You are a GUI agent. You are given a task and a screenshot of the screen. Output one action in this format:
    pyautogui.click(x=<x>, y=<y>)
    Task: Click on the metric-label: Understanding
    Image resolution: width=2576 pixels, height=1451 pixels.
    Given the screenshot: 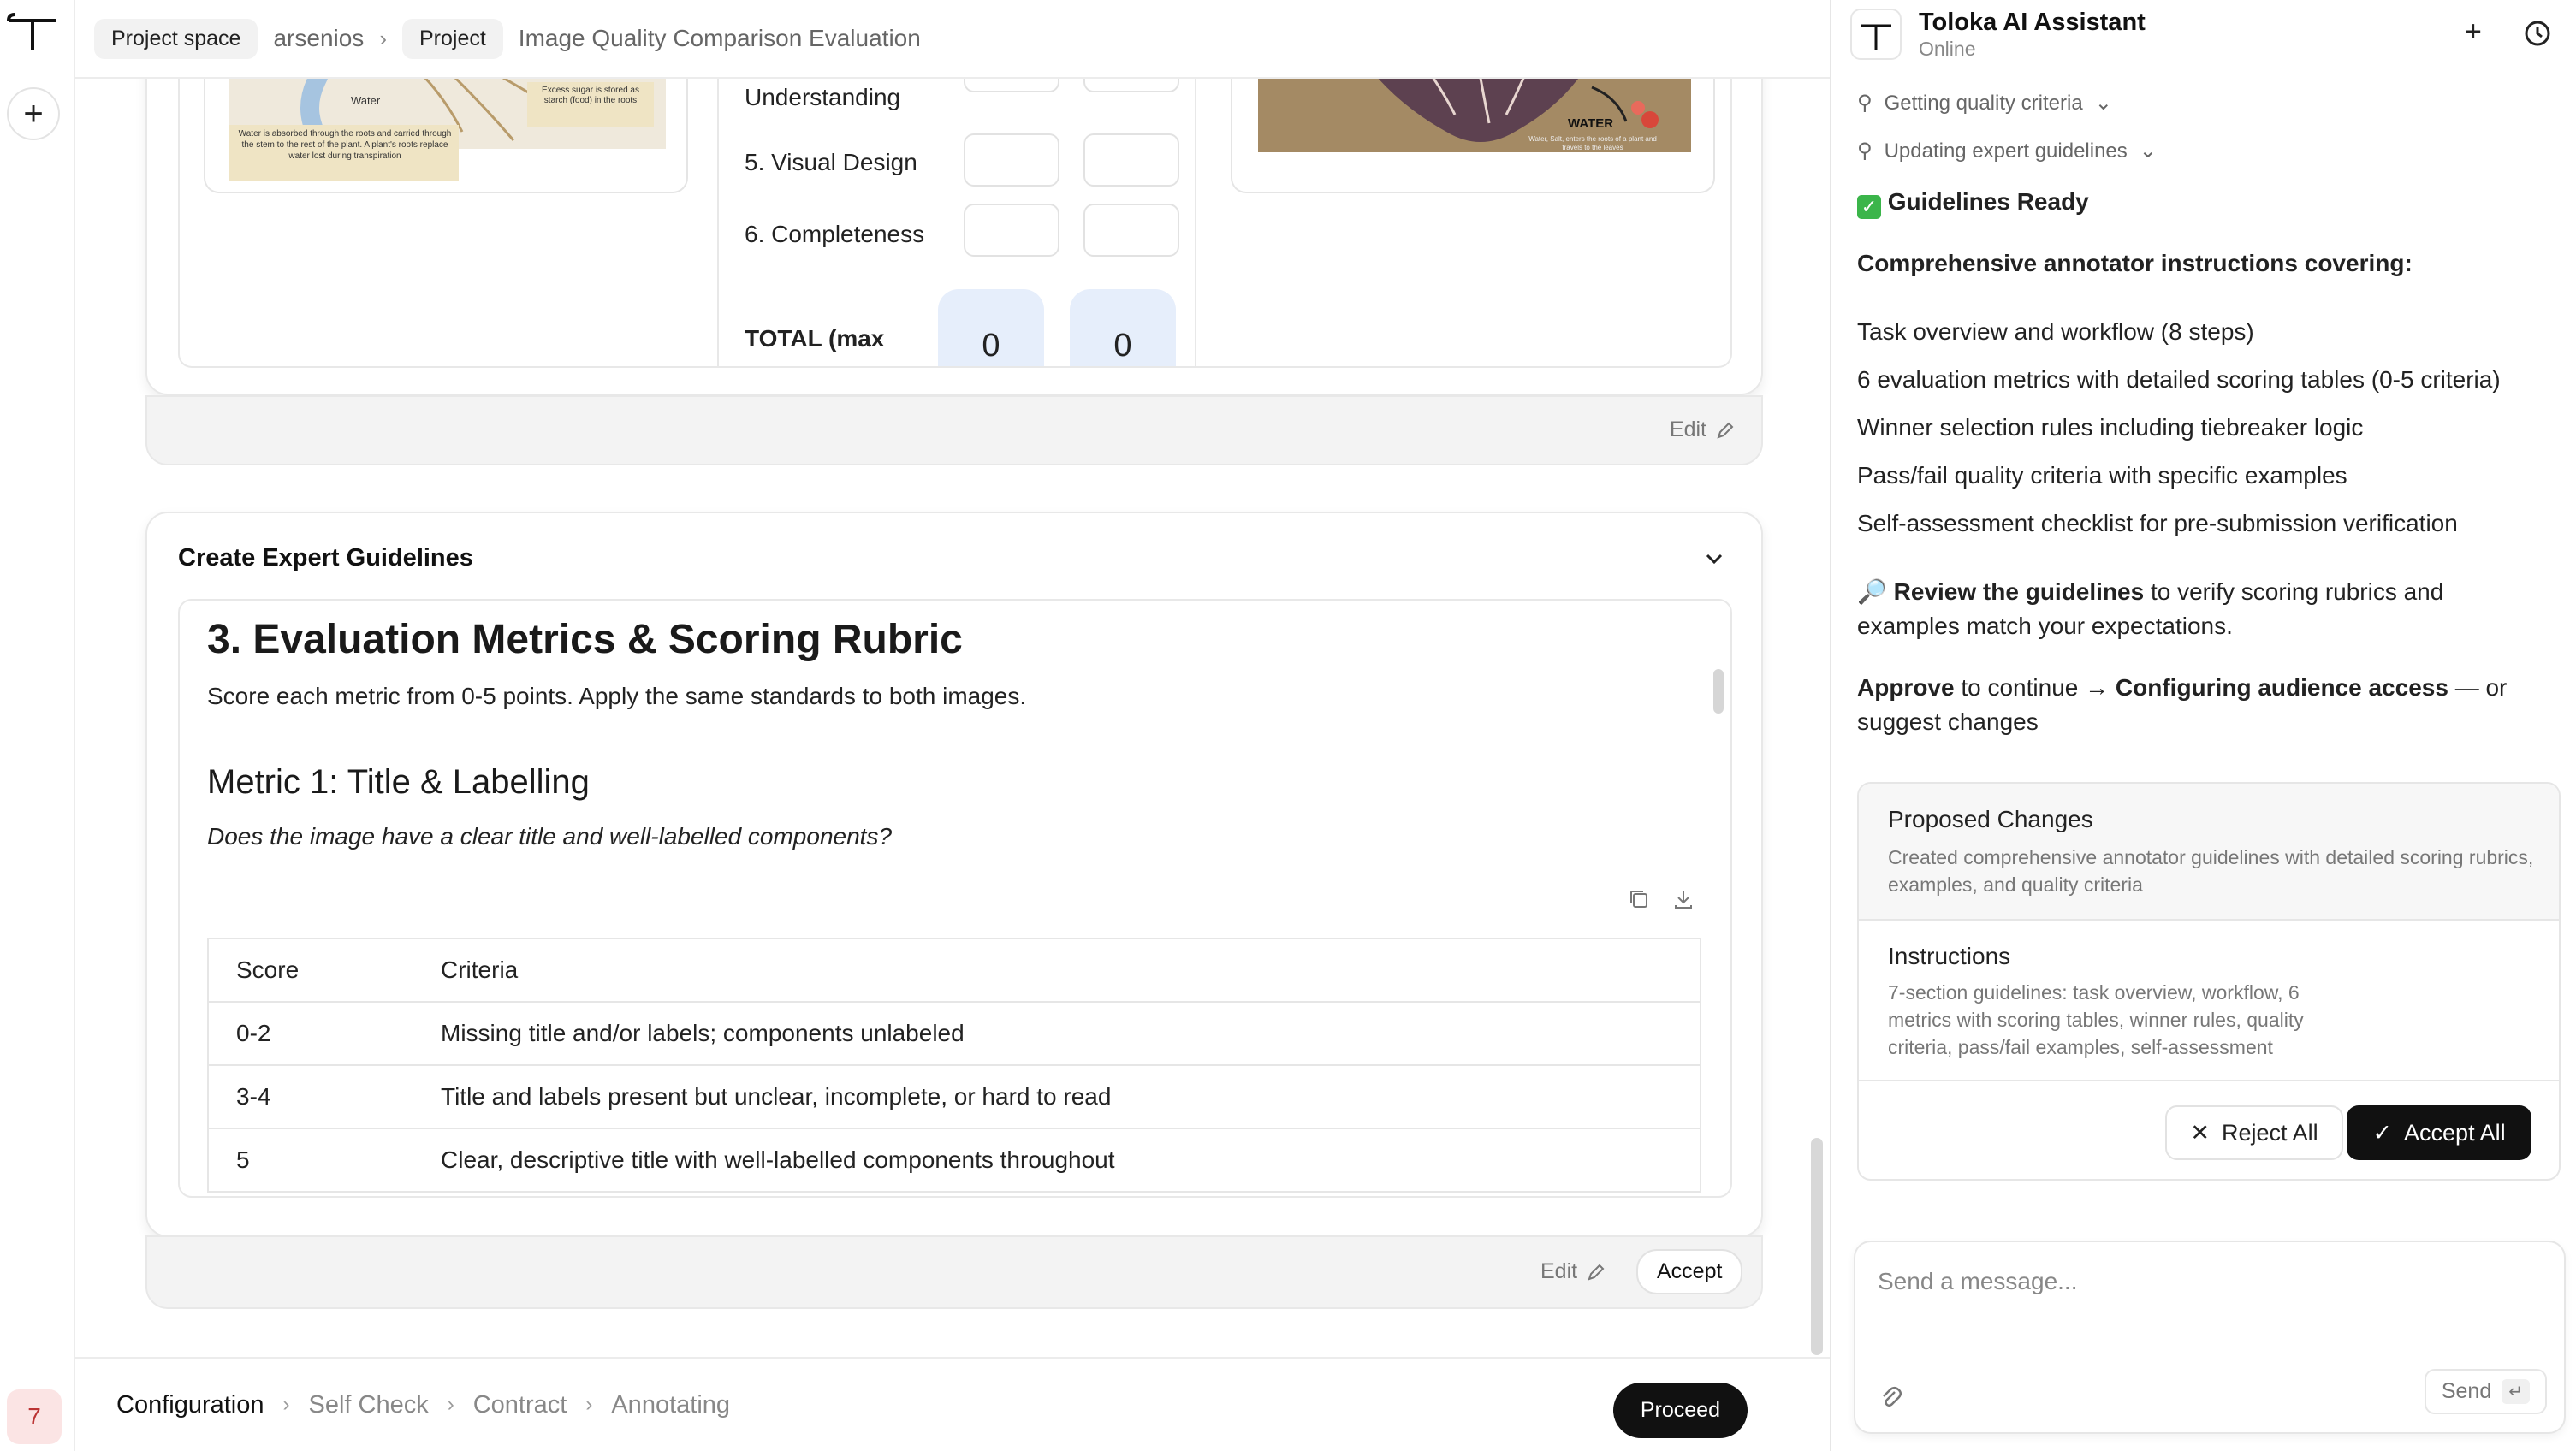 What is the action you would take?
    pyautogui.click(x=823, y=97)
    